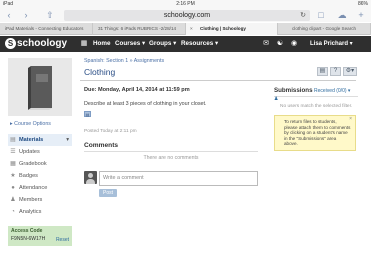 The image size is (371, 278). What do you see at coordinates (110, 131) in the screenshot?
I see `posted-timestamp: Posted Today at 2:11 pm` at bounding box center [110, 131].